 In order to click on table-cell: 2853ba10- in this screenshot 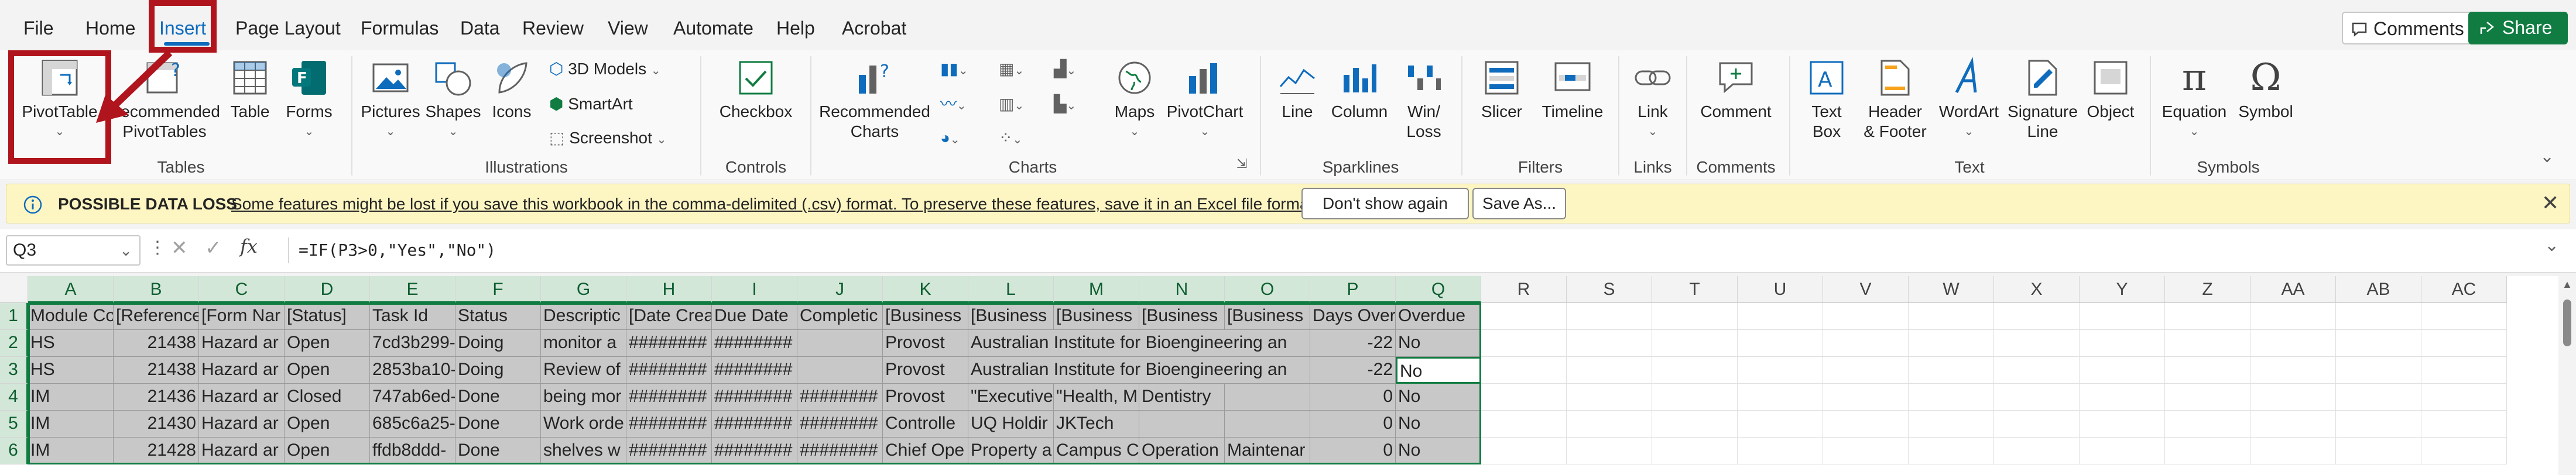, I will do `click(412, 371)`.